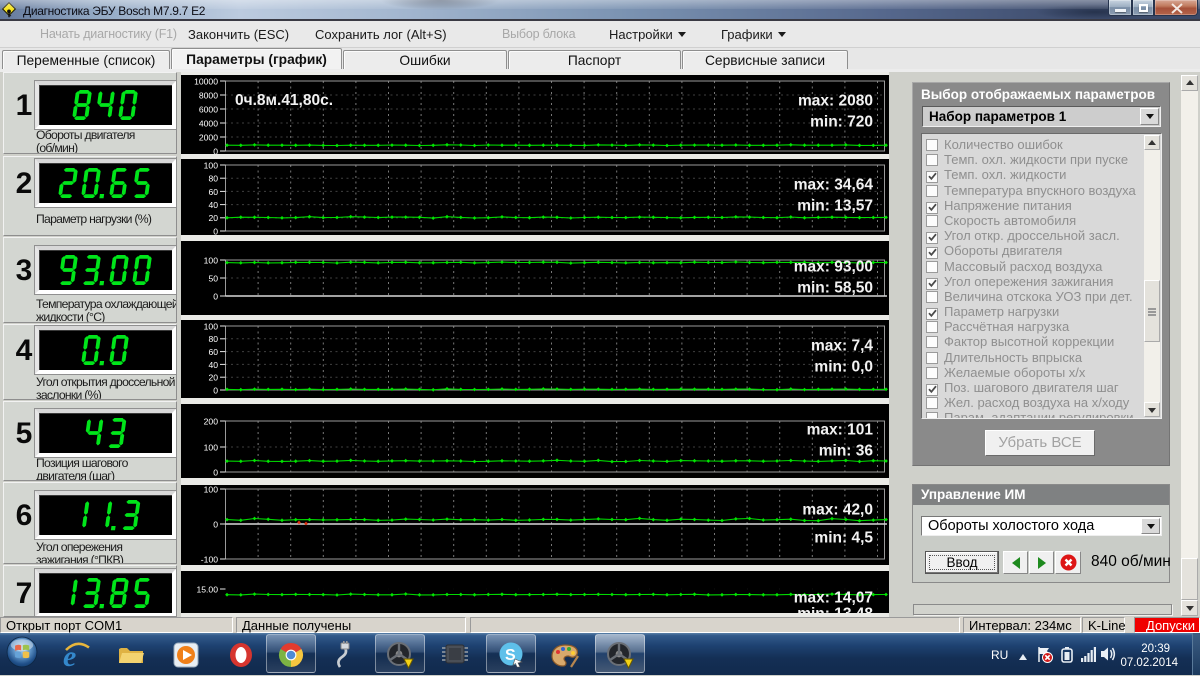 The width and height of the screenshot is (1200, 676). Describe the element at coordinates (206, 81) in the screenshot. I see `svg-text: 10000` at that location.